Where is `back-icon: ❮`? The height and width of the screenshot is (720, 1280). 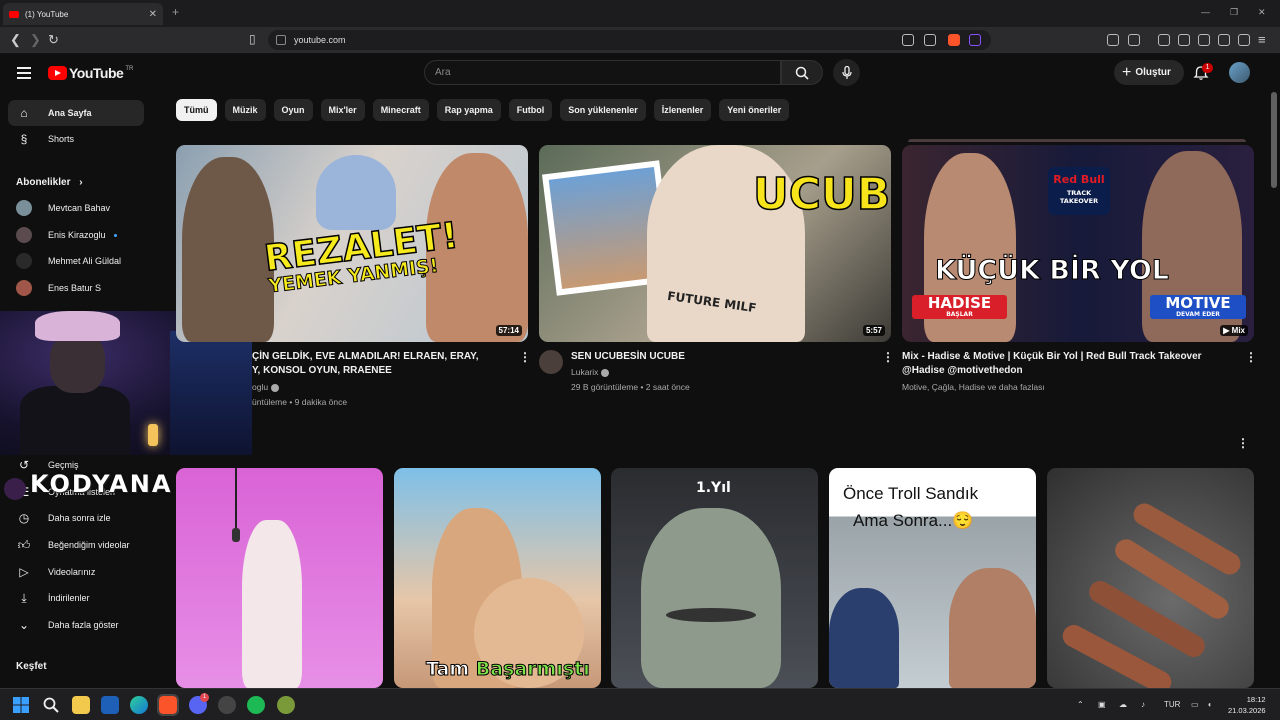 back-icon: ❮ is located at coordinates (15, 40).